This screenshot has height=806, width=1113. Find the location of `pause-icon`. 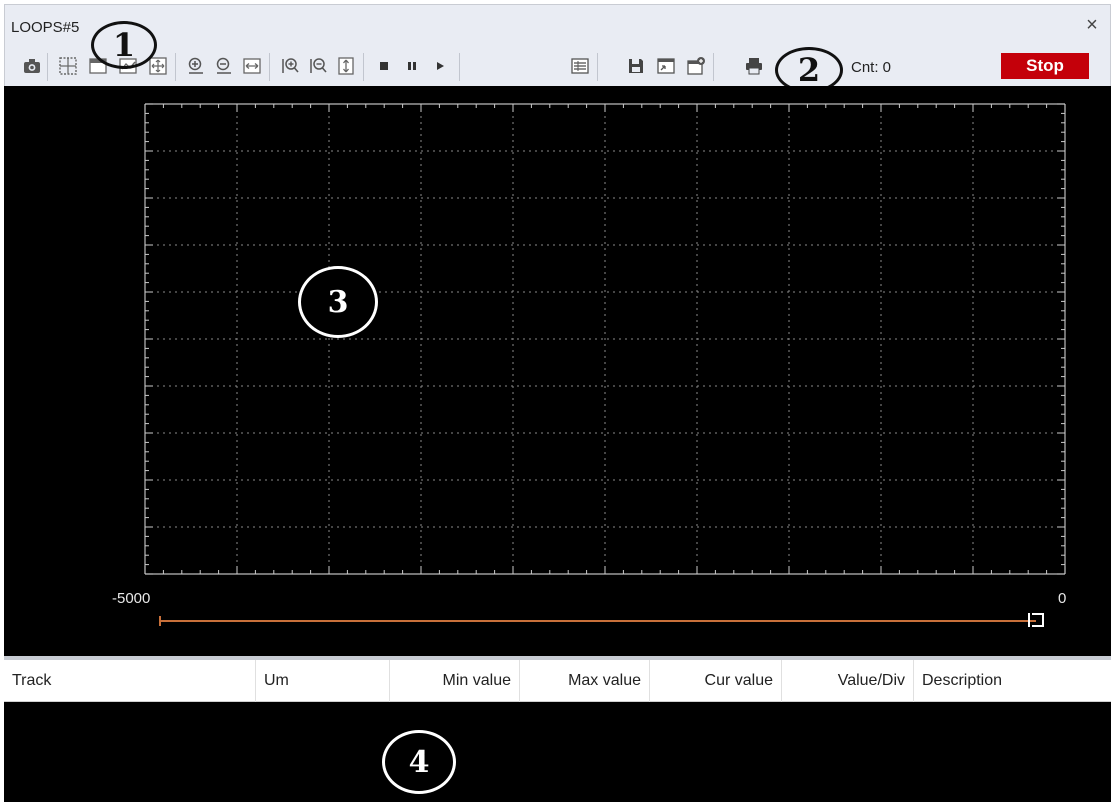

pause-icon is located at coordinates (412, 66).